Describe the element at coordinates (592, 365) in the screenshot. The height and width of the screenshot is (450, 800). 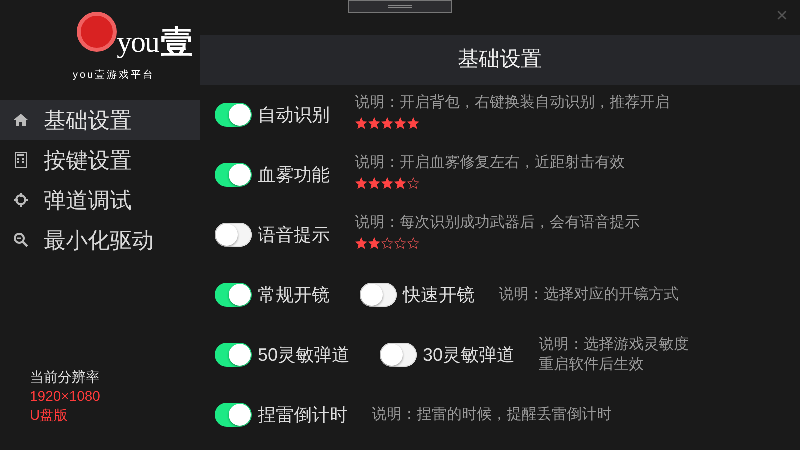
I see `description-text: 重启软件后生效` at that location.